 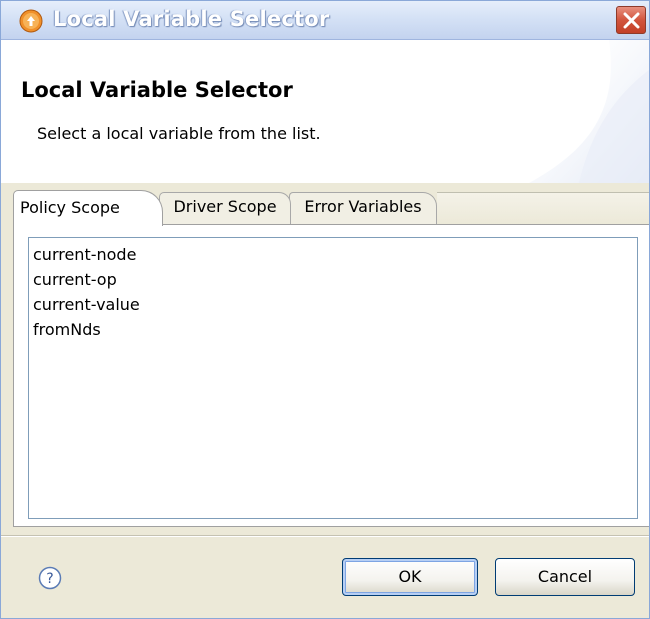 What do you see at coordinates (179, 133) in the screenshot?
I see `header-description: Select a local variable from the list.` at bounding box center [179, 133].